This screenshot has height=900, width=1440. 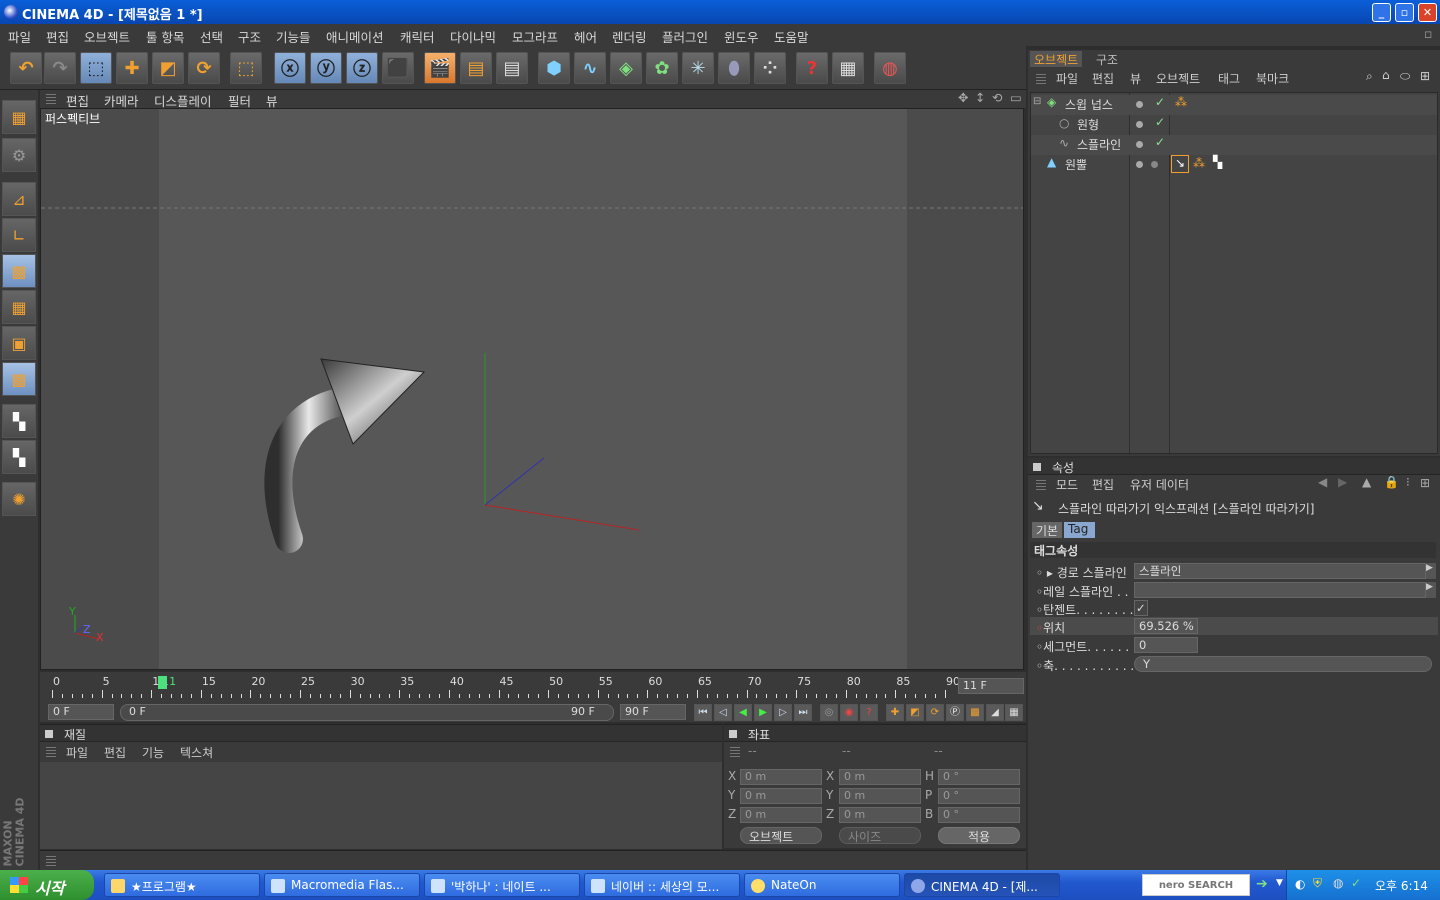 I want to click on attr-up-icon: ▲, so click(x=1366, y=482).